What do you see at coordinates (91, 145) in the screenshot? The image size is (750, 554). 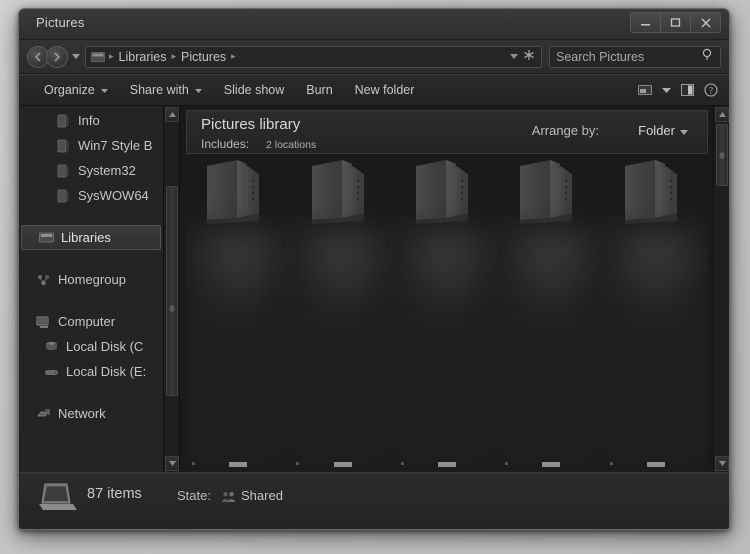 I see `sidebar-item-win7-style-b: Win7 Style B` at bounding box center [91, 145].